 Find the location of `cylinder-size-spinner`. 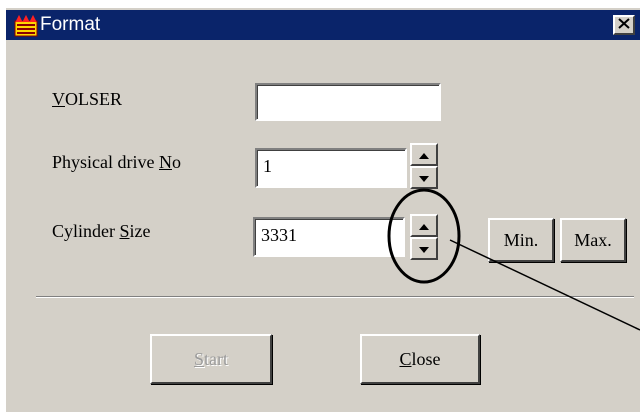

cylinder-size-spinner is located at coordinates (424, 237).